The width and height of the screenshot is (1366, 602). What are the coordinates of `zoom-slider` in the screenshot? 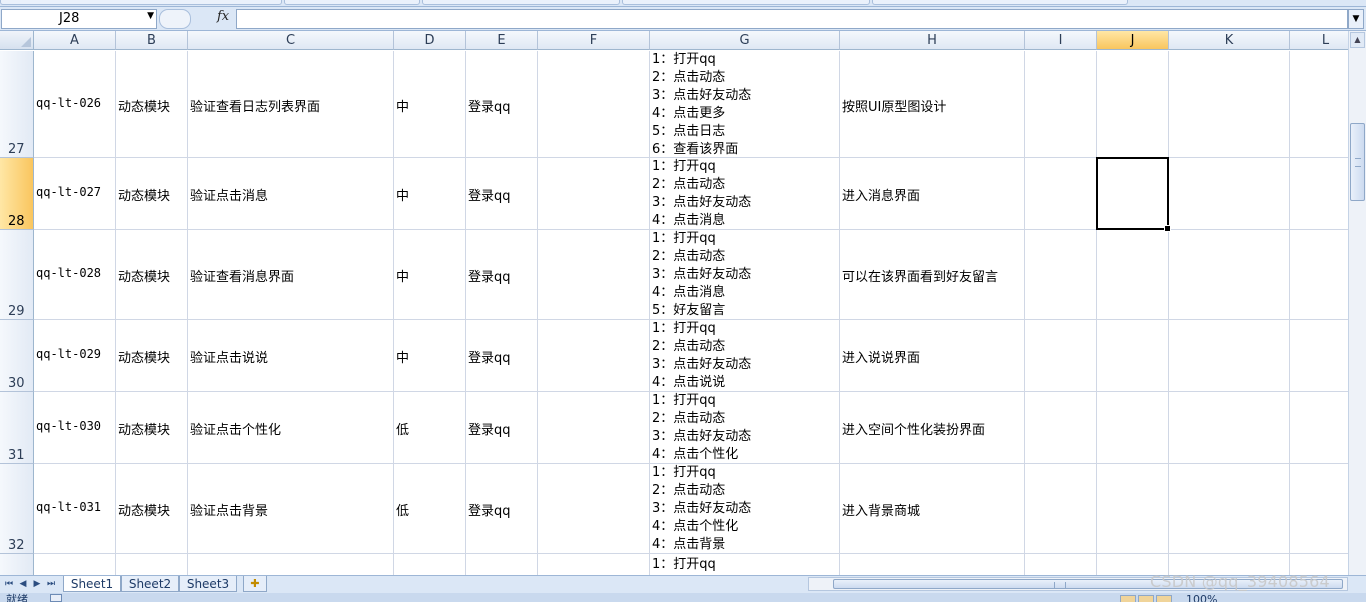 It's located at (1285, 597).